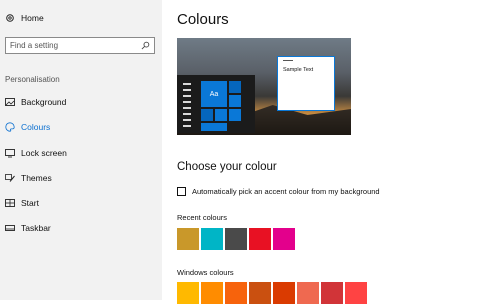 Image resolution: width=480 pixels, height=304 pixels. I want to click on brush-icon, so click(10, 178).